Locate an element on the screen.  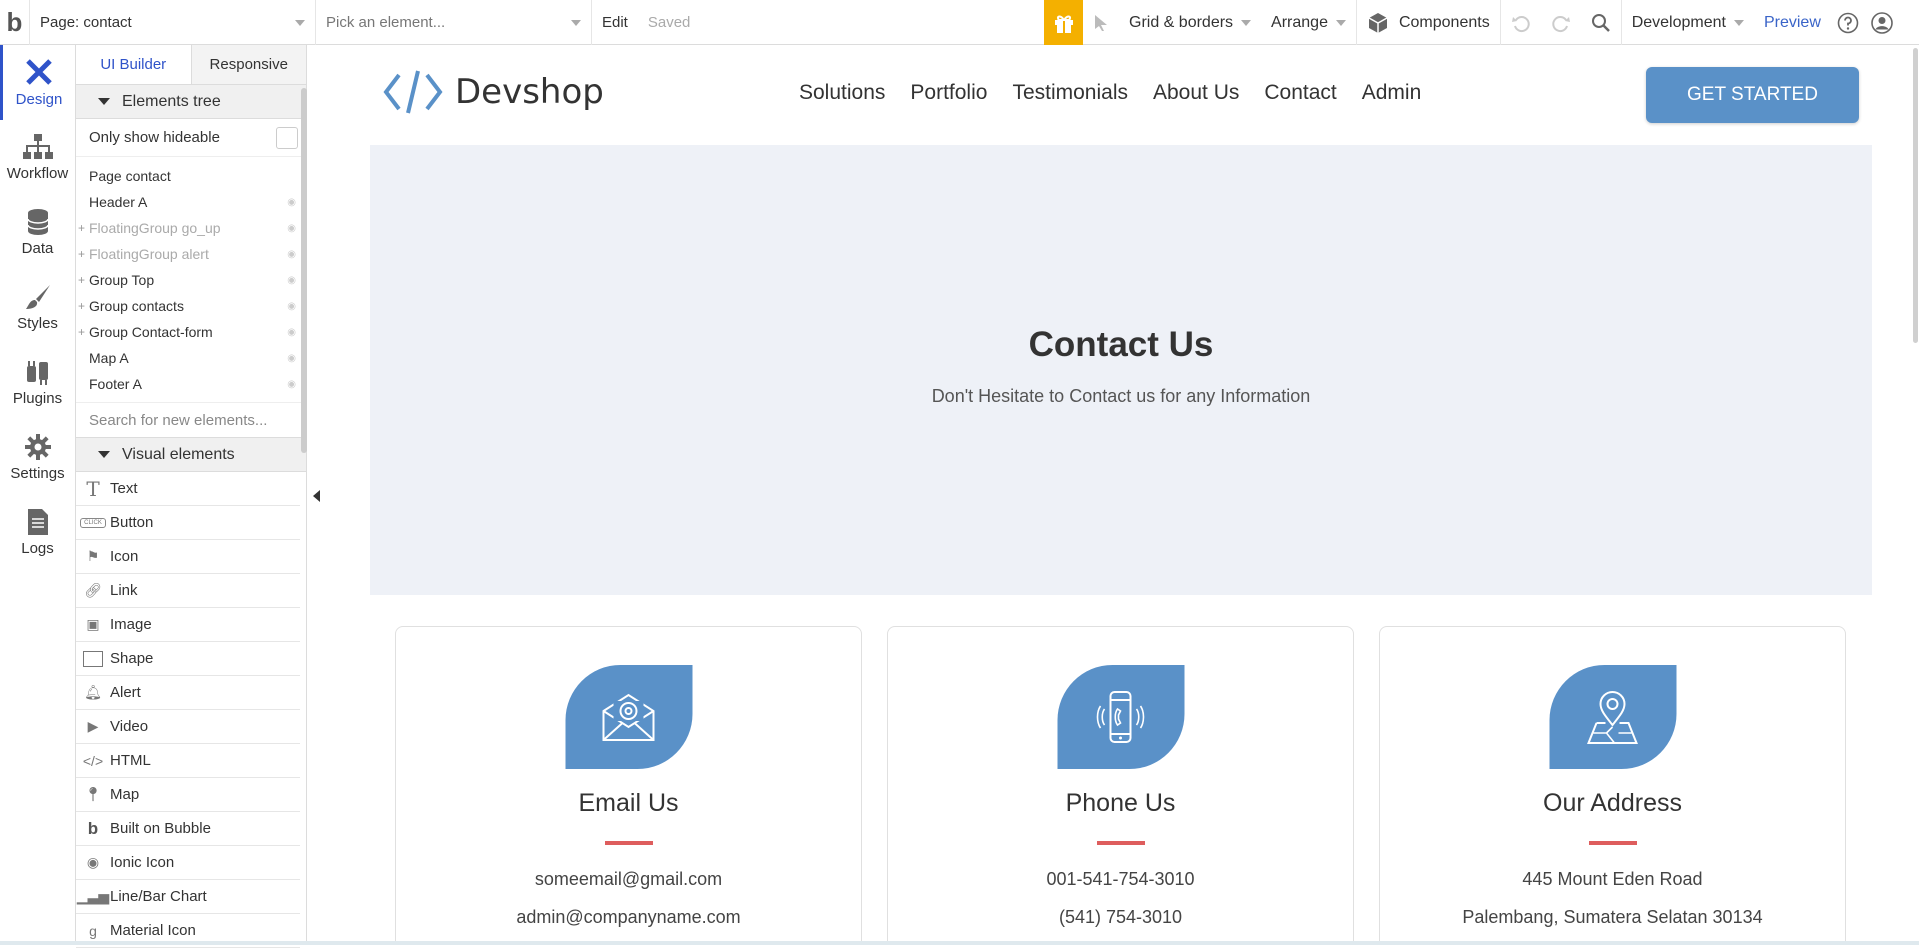
selector-tool is located at coordinates (1101, 22).